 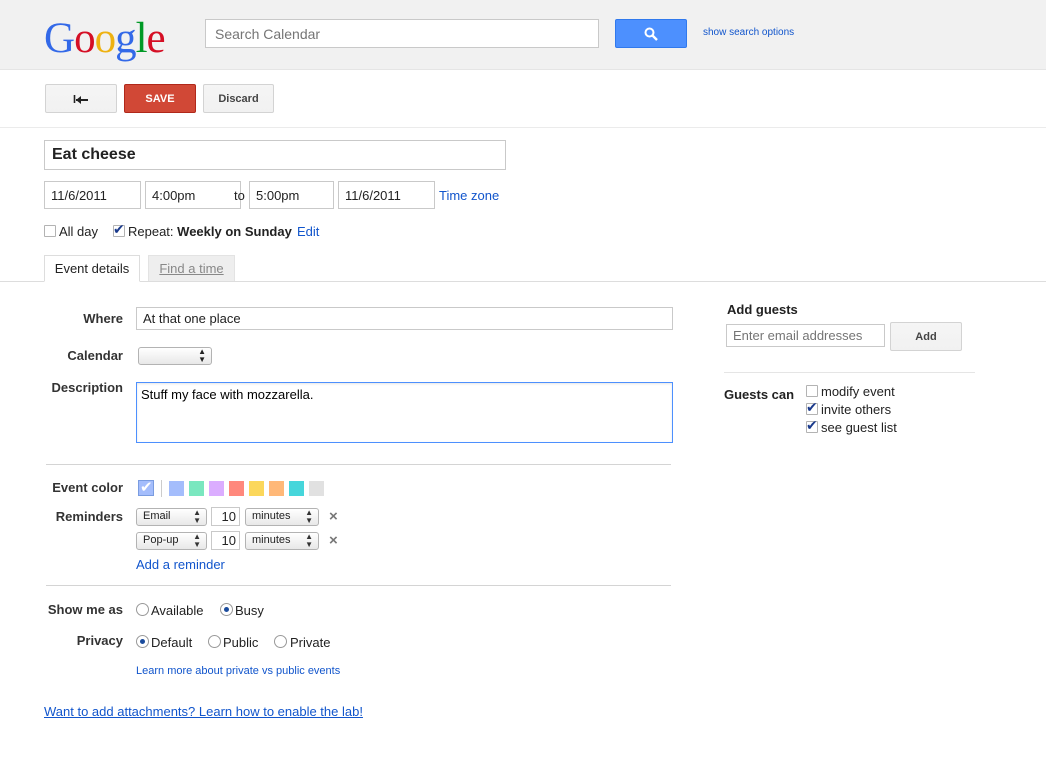 I want to click on description-label: Description, so click(x=87, y=387).